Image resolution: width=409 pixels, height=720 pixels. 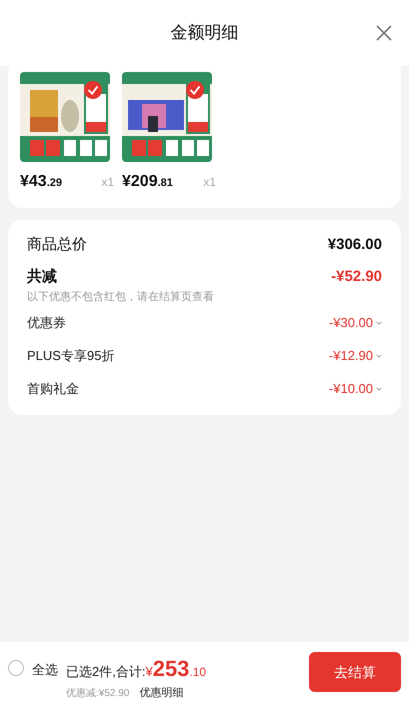 What do you see at coordinates (355, 672) in the screenshot?
I see `checkout-button: 去结算` at bounding box center [355, 672].